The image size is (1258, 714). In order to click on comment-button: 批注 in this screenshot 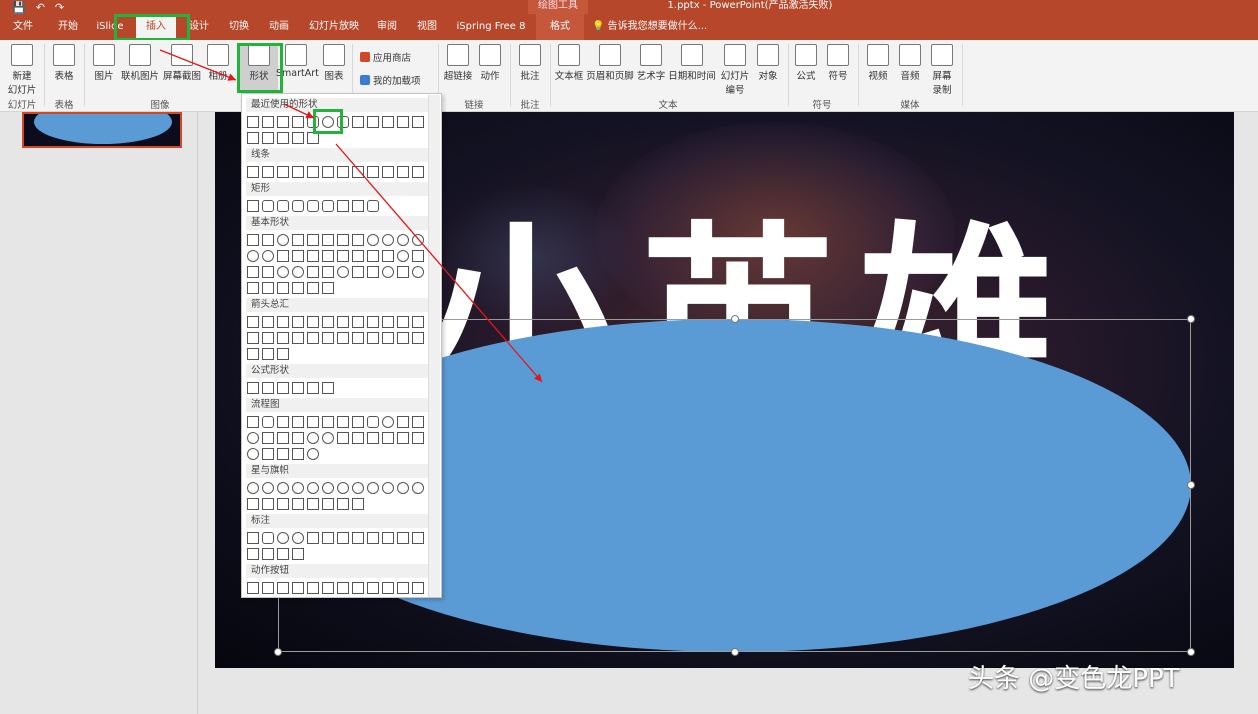, I will do `click(530, 63)`.